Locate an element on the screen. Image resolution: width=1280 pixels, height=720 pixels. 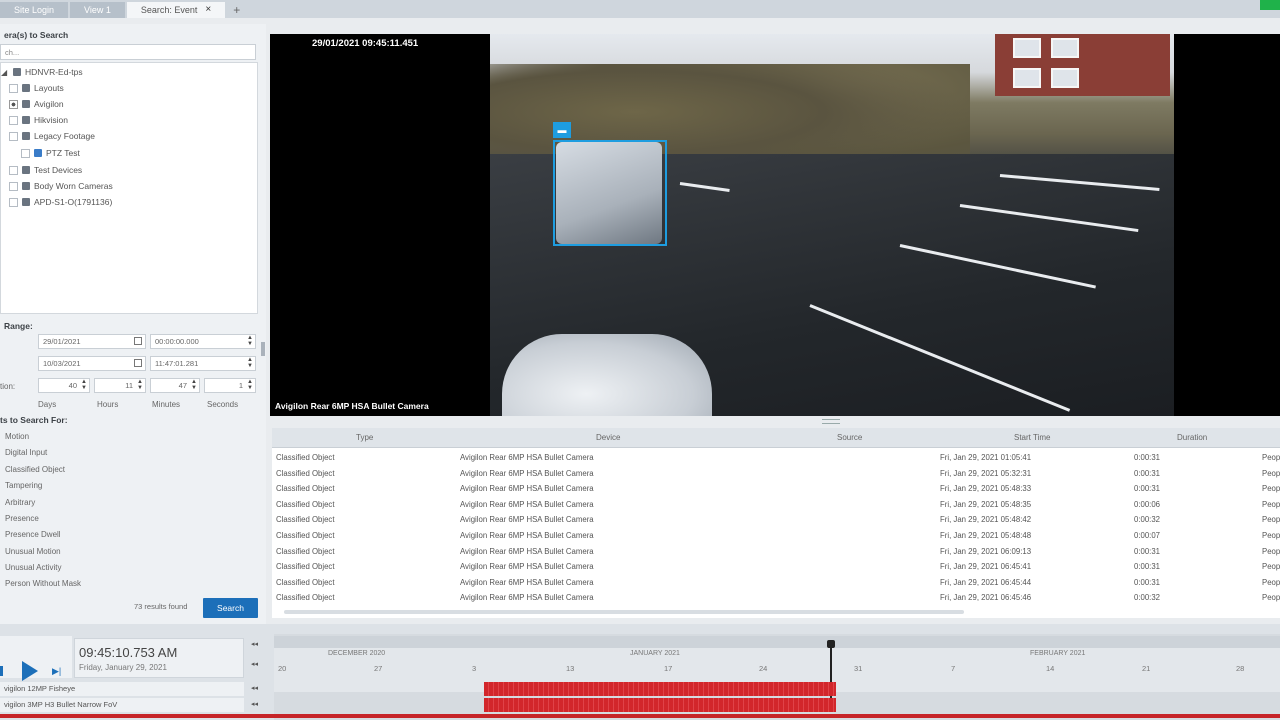
event-option-unusual-motion: Unusual Motion is located at coordinates (33, 551).